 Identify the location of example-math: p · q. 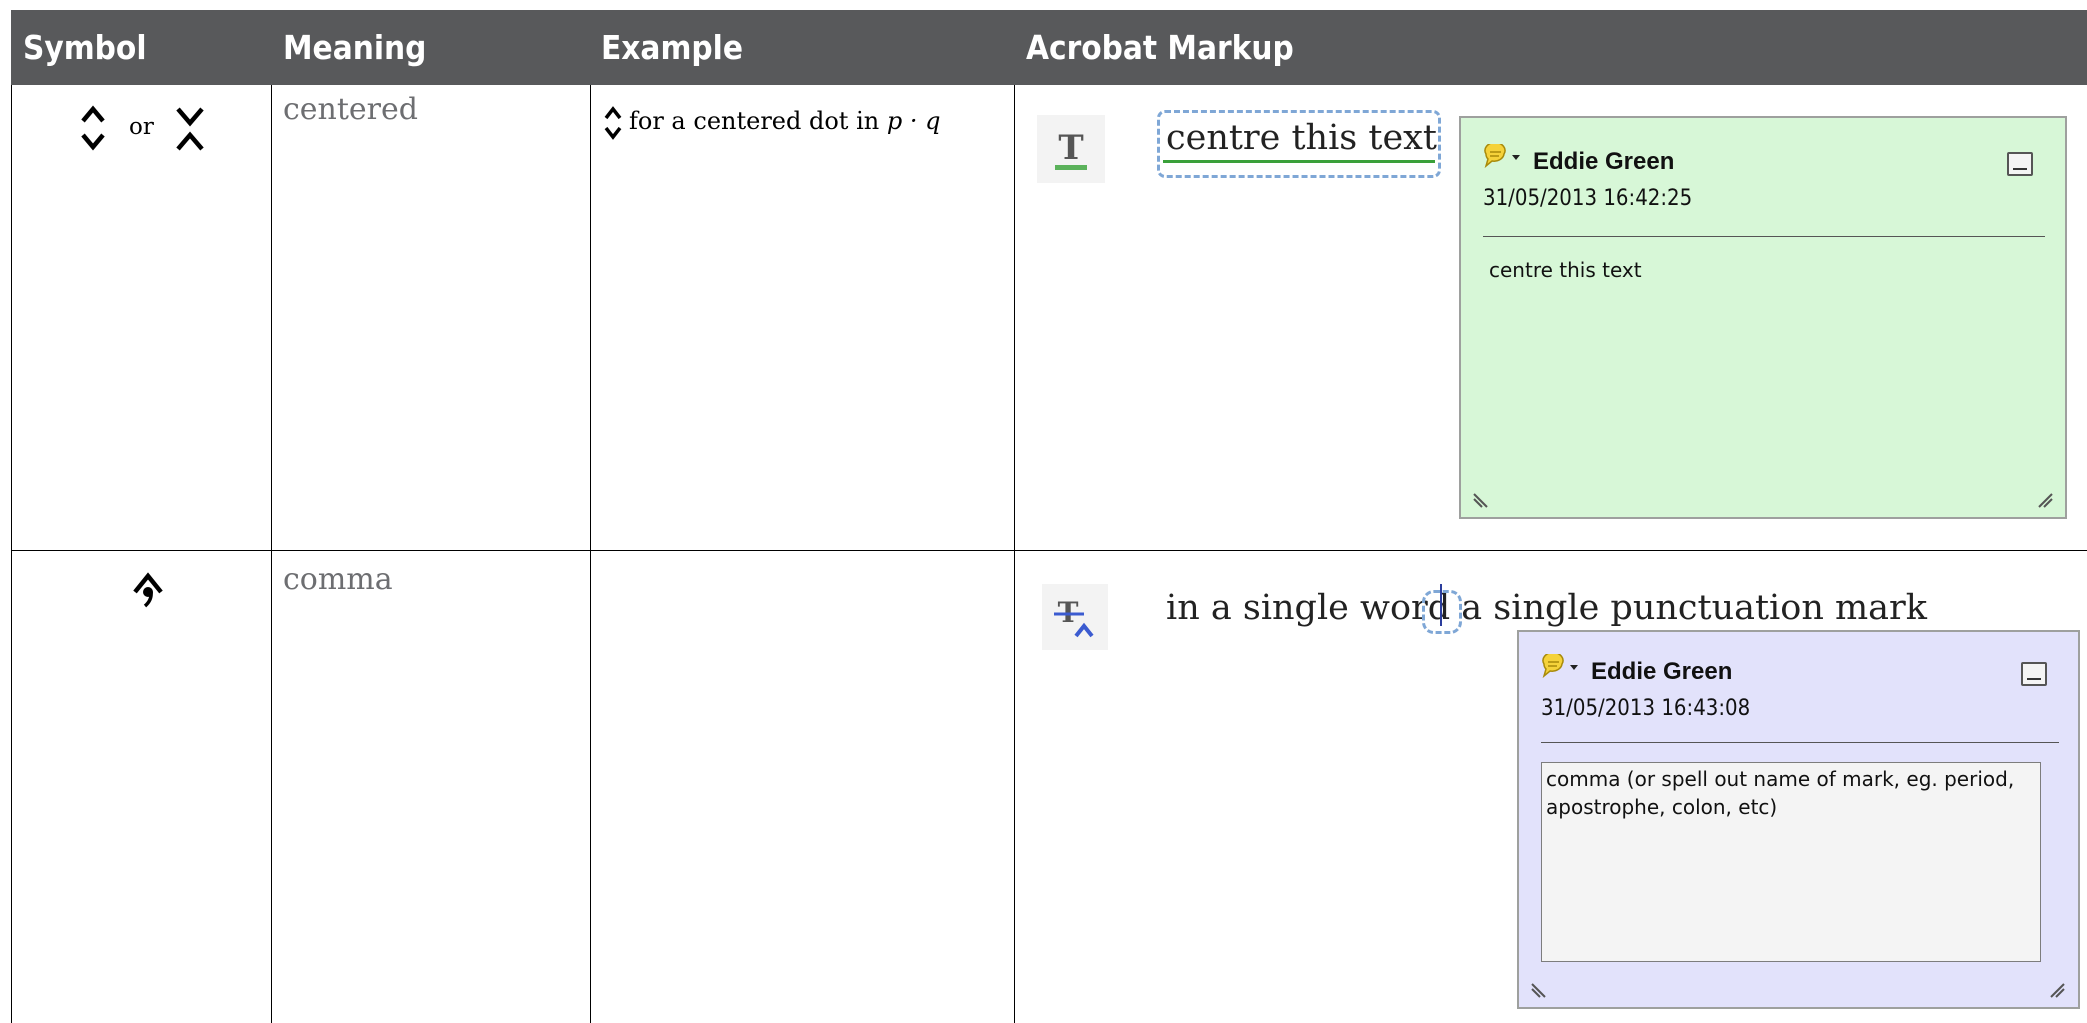
(913, 121).